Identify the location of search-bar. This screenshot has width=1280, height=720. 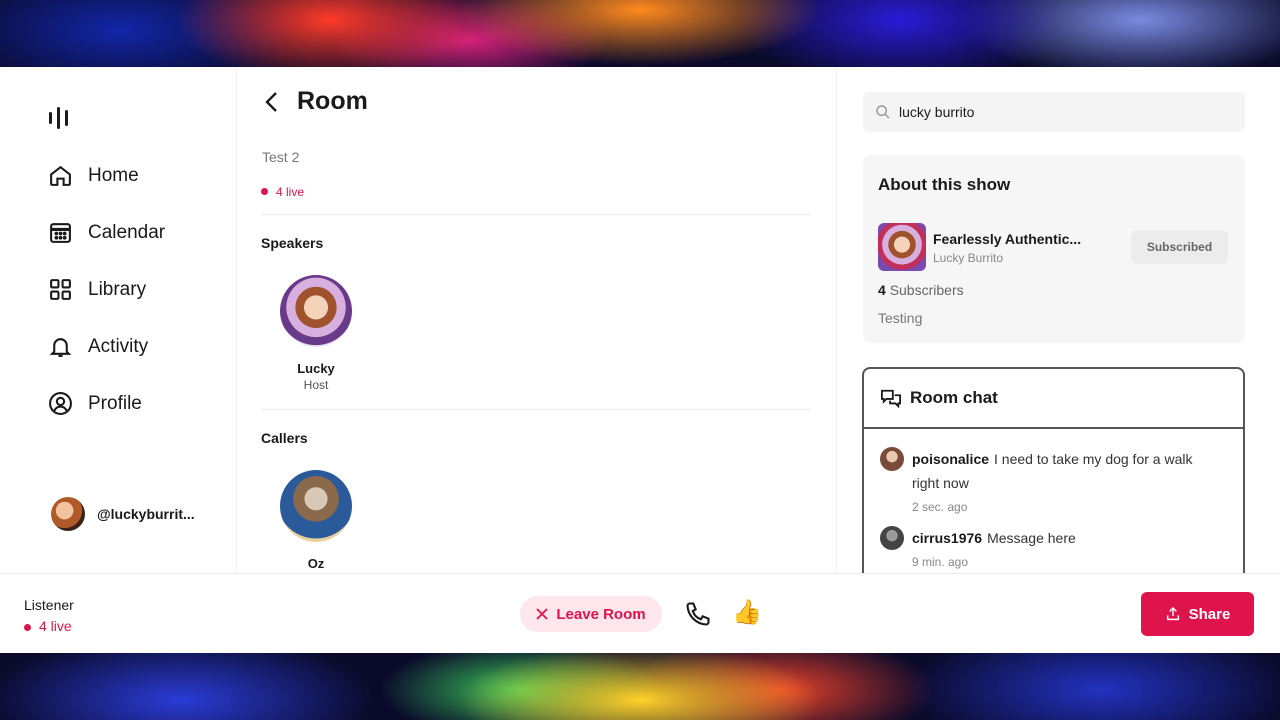
(1054, 112).